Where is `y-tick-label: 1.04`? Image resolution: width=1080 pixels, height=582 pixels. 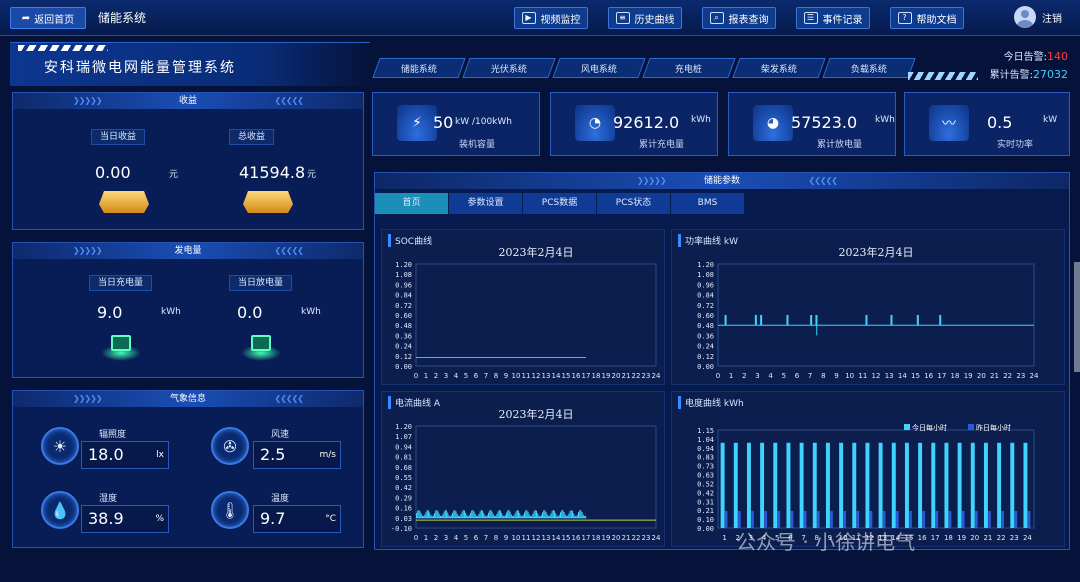 y-tick-label: 1.04 is located at coordinates (705, 440).